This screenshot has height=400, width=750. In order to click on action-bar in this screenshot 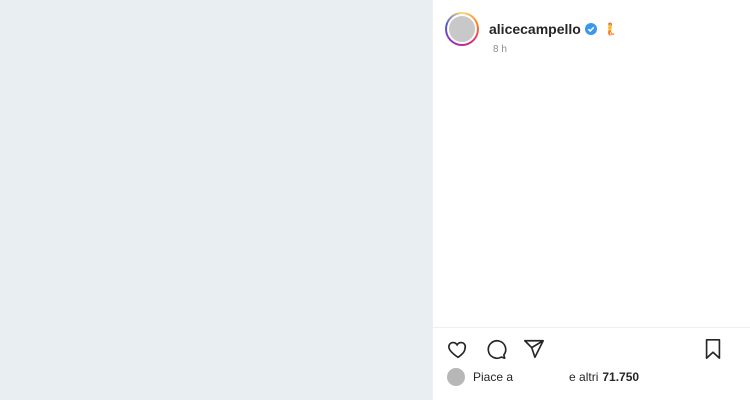, I will do `click(496, 349)`.